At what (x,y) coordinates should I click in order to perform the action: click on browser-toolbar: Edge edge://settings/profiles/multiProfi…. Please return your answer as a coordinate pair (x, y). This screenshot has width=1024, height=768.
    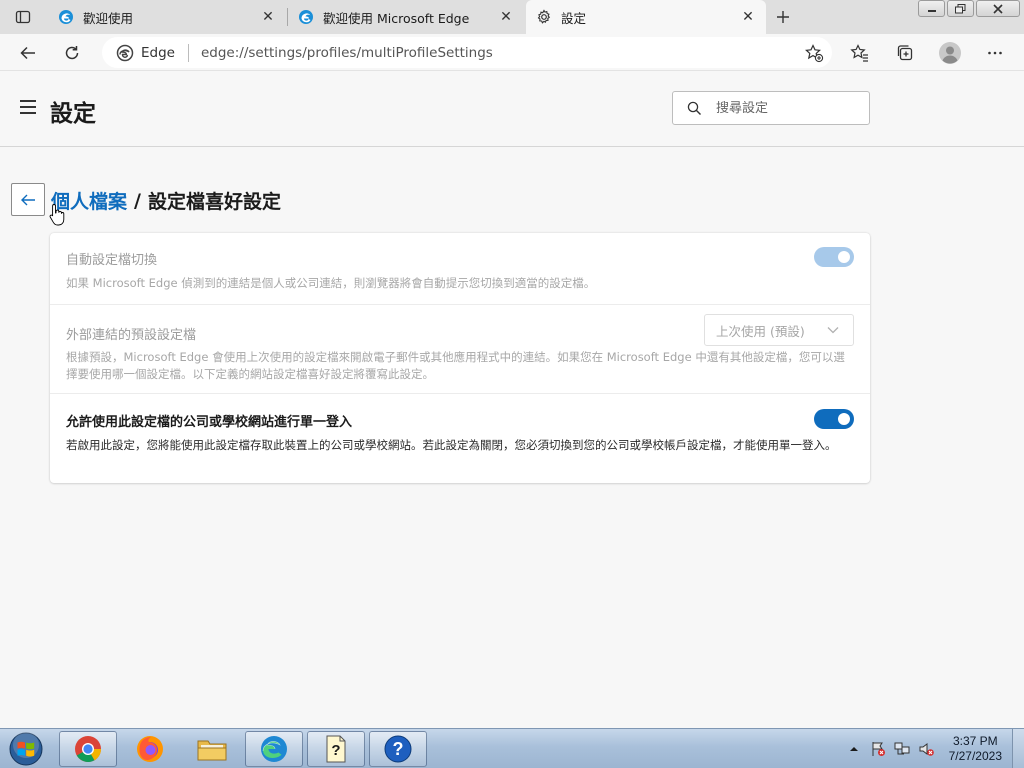
    Looking at the image, I should click on (512, 52).